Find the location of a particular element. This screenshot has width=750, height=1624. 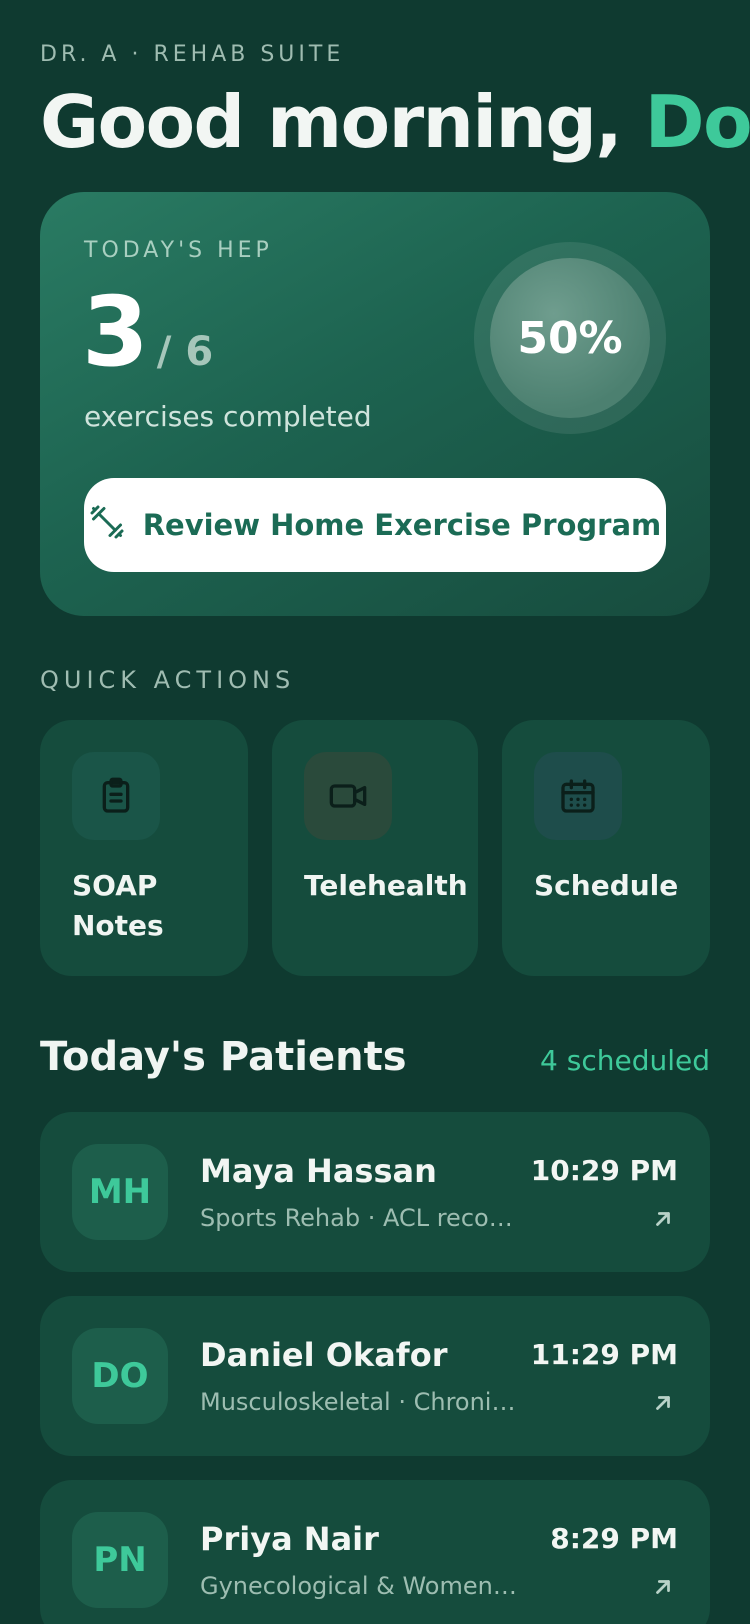

hep-percent: 50% is located at coordinates (570, 338).